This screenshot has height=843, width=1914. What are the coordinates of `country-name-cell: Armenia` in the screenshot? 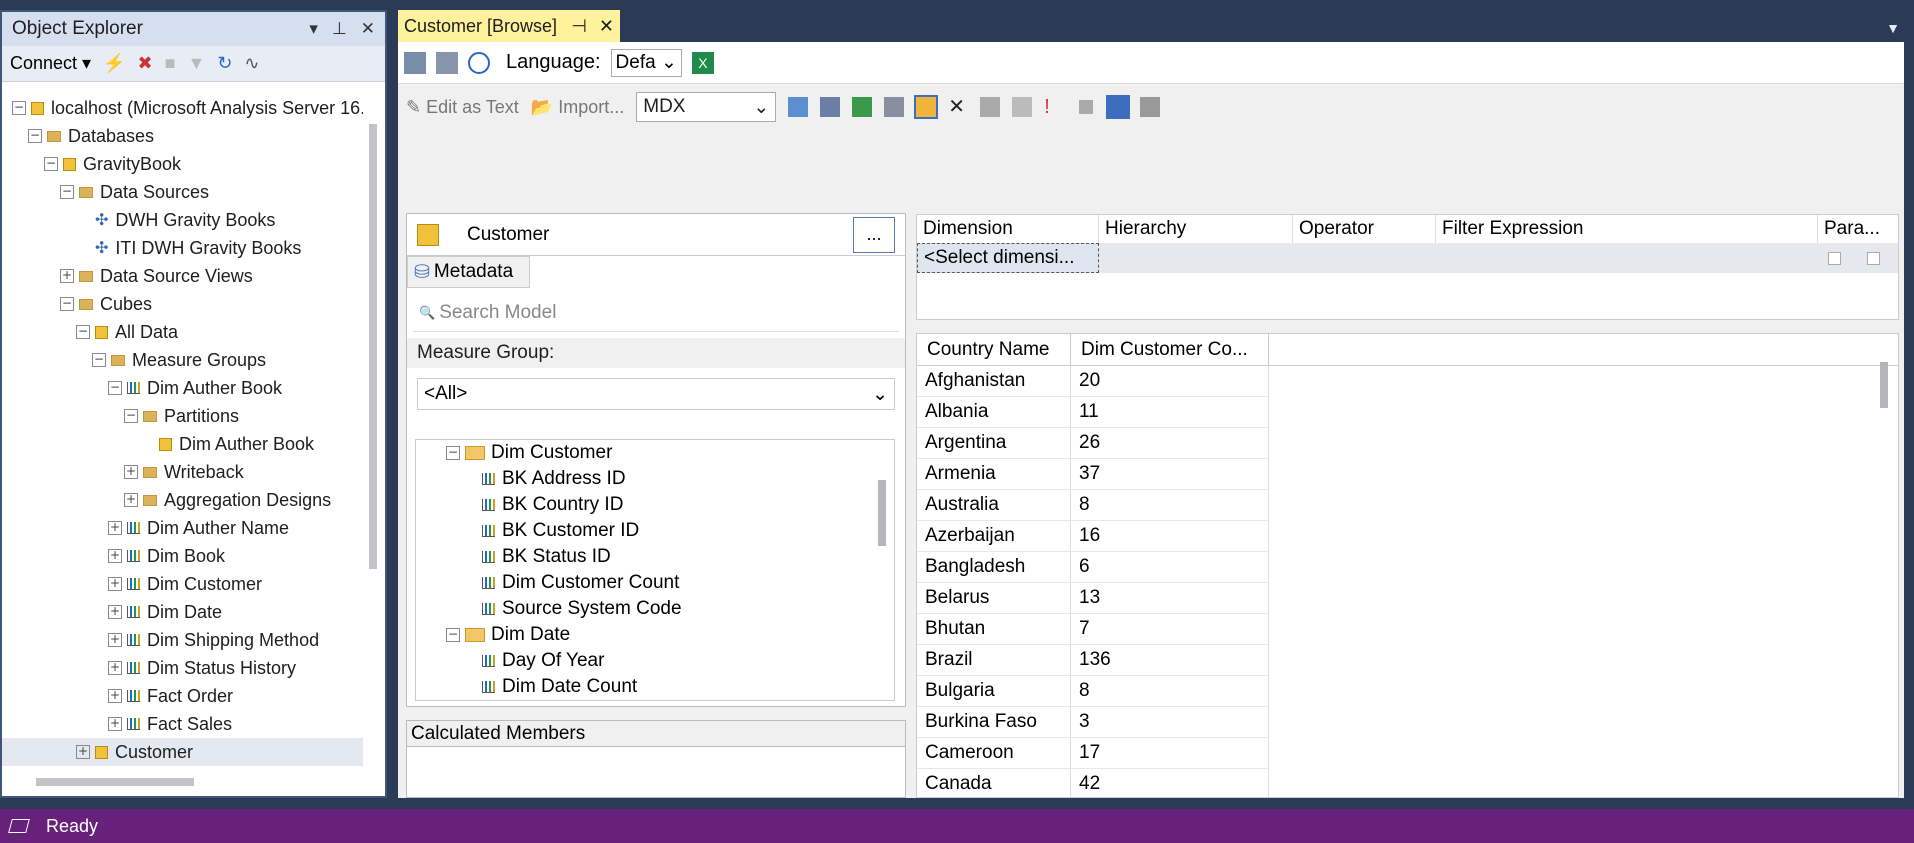 It's located at (994, 474).